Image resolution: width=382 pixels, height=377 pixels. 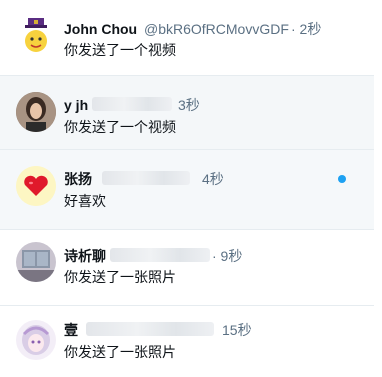 What do you see at coordinates (101, 29) in the screenshot?
I see `conversation-name: John Chou` at bounding box center [101, 29].